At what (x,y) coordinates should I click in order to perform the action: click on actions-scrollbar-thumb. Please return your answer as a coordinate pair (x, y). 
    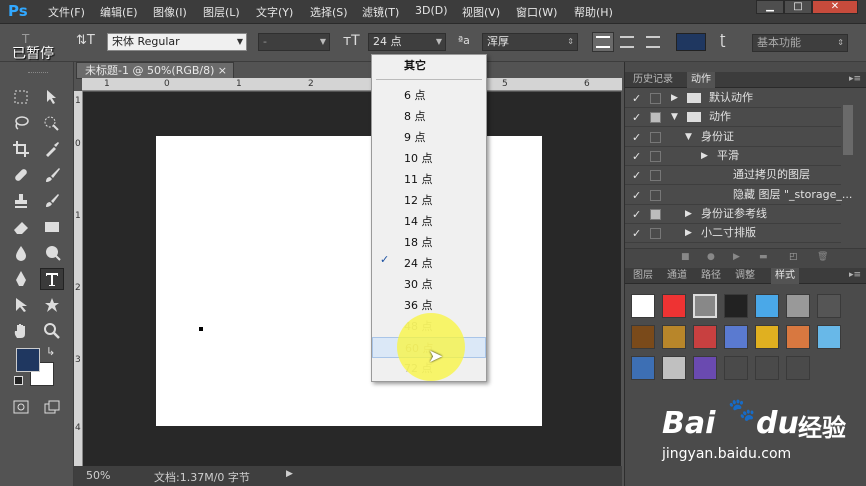
    Looking at the image, I should click on (848, 130).